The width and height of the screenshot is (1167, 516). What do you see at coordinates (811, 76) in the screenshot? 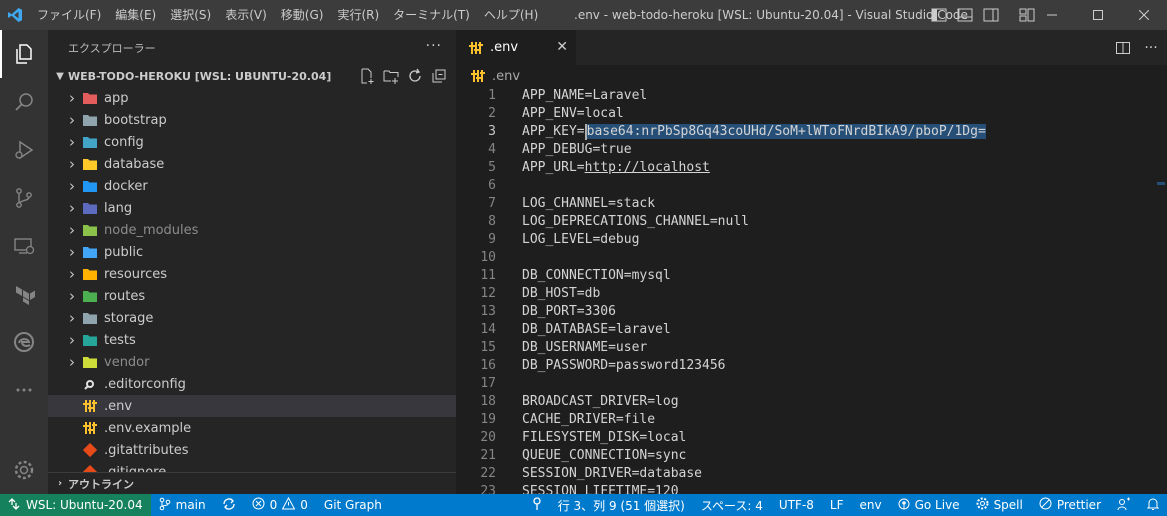
I see `breadcrumb: .env` at bounding box center [811, 76].